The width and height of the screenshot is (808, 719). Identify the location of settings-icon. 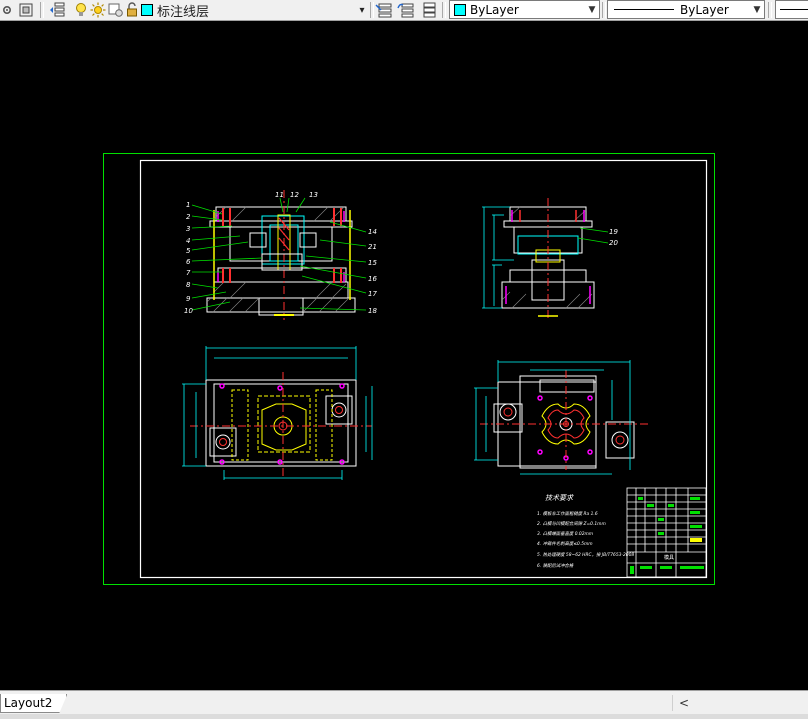
(7, 10).